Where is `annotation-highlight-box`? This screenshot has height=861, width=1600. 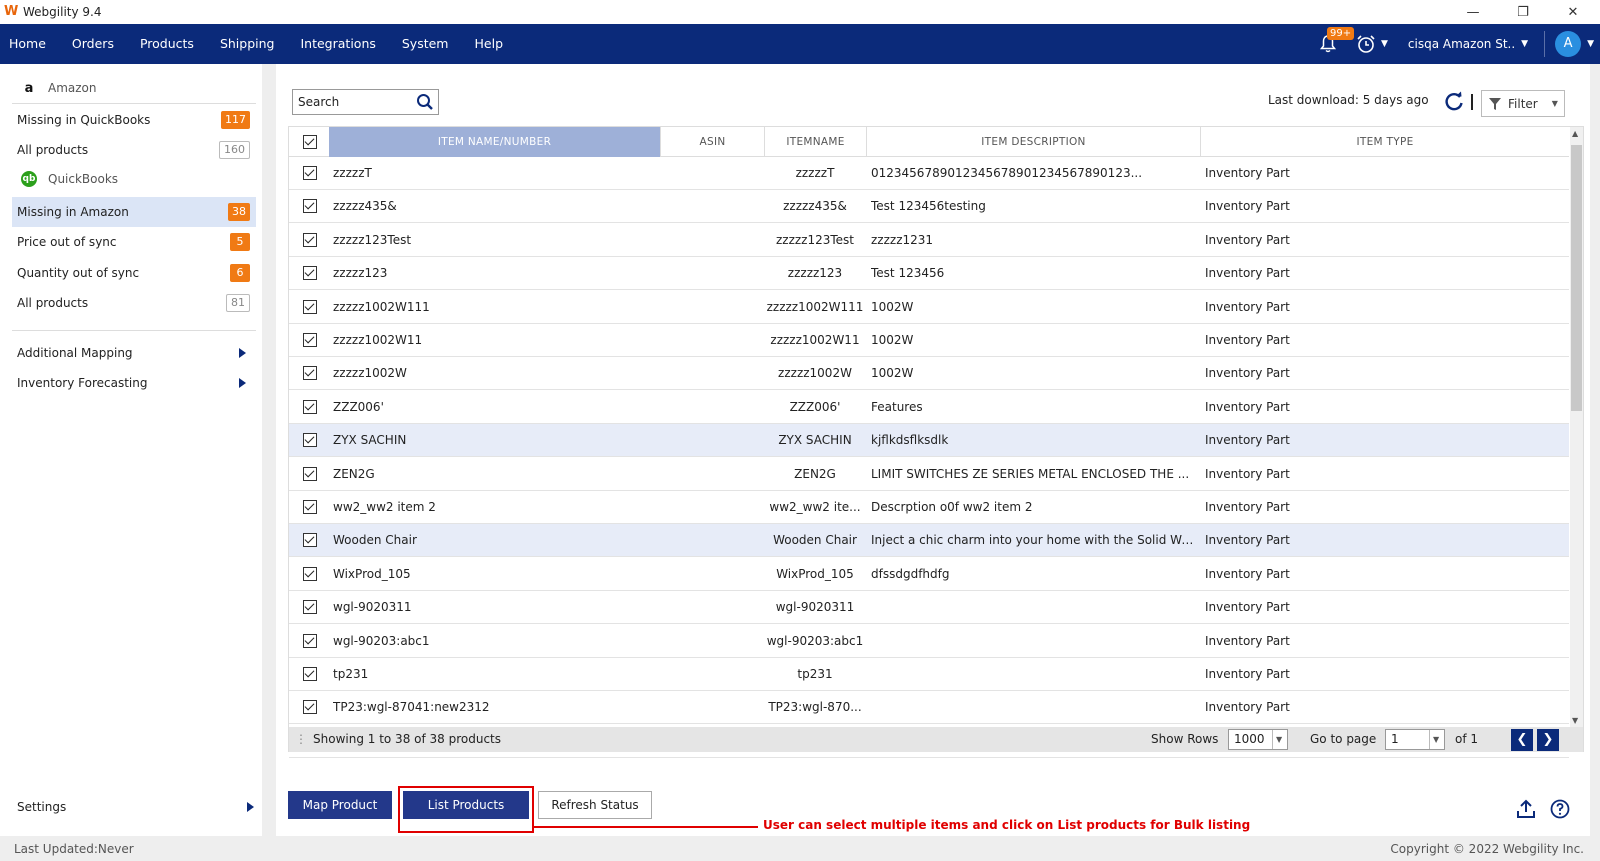 annotation-highlight-box is located at coordinates (466, 809).